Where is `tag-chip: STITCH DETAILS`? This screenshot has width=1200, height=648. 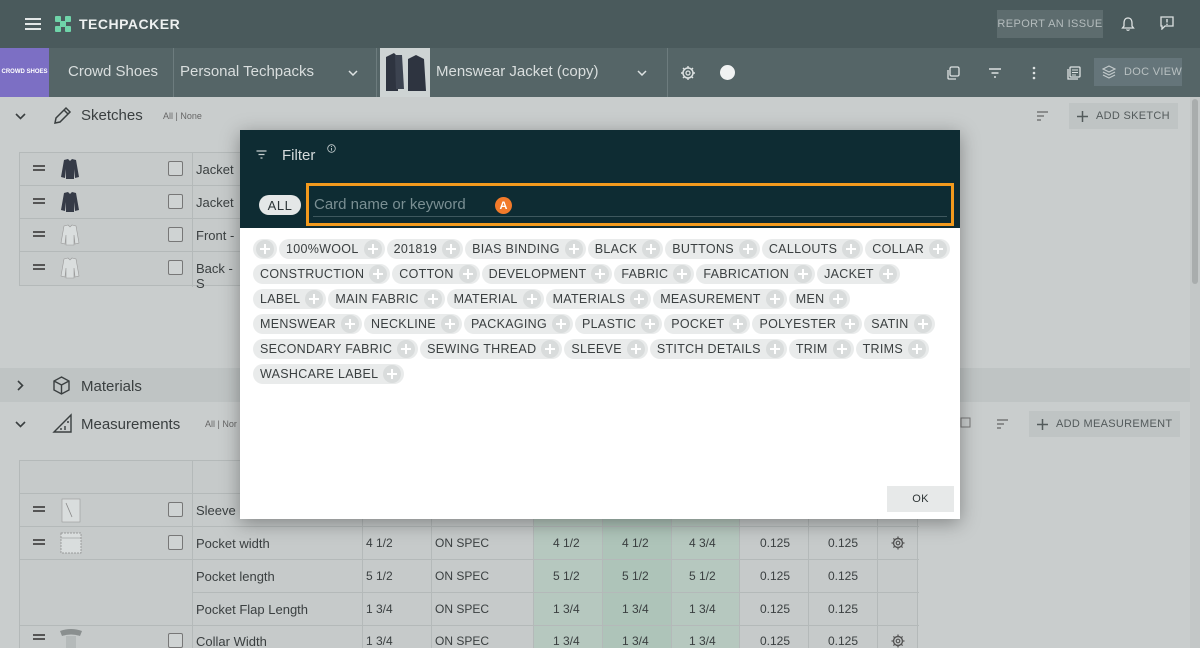
tag-chip: STITCH DETAILS is located at coordinates (718, 349).